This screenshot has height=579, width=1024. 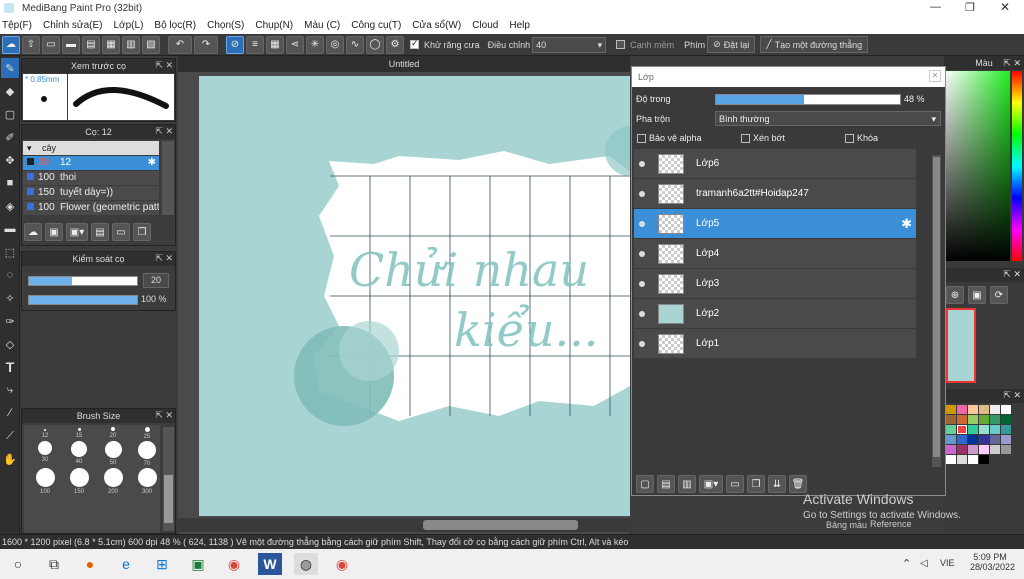 What do you see at coordinates (519, 25) in the screenshot?
I see `menu-help: Help` at bounding box center [519, 25].